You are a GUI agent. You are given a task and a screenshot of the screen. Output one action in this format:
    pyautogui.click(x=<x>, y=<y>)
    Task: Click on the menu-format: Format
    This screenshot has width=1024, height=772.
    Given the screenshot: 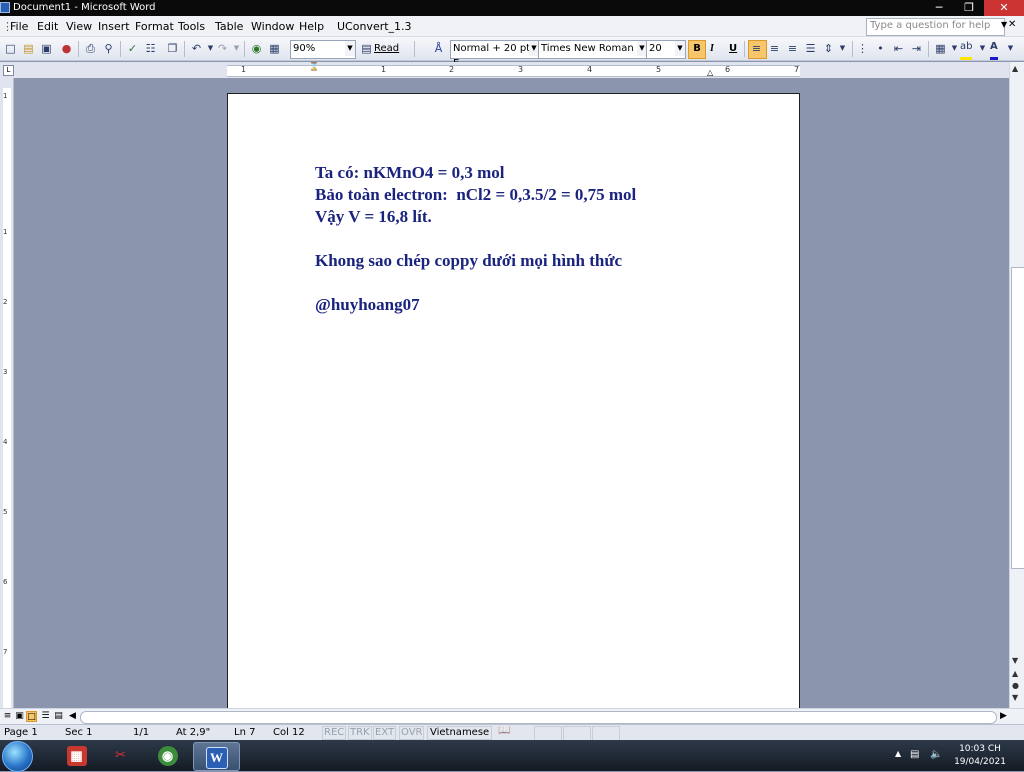 What is the action you would take?
    pyautogui.click(x=154, y=26)
    